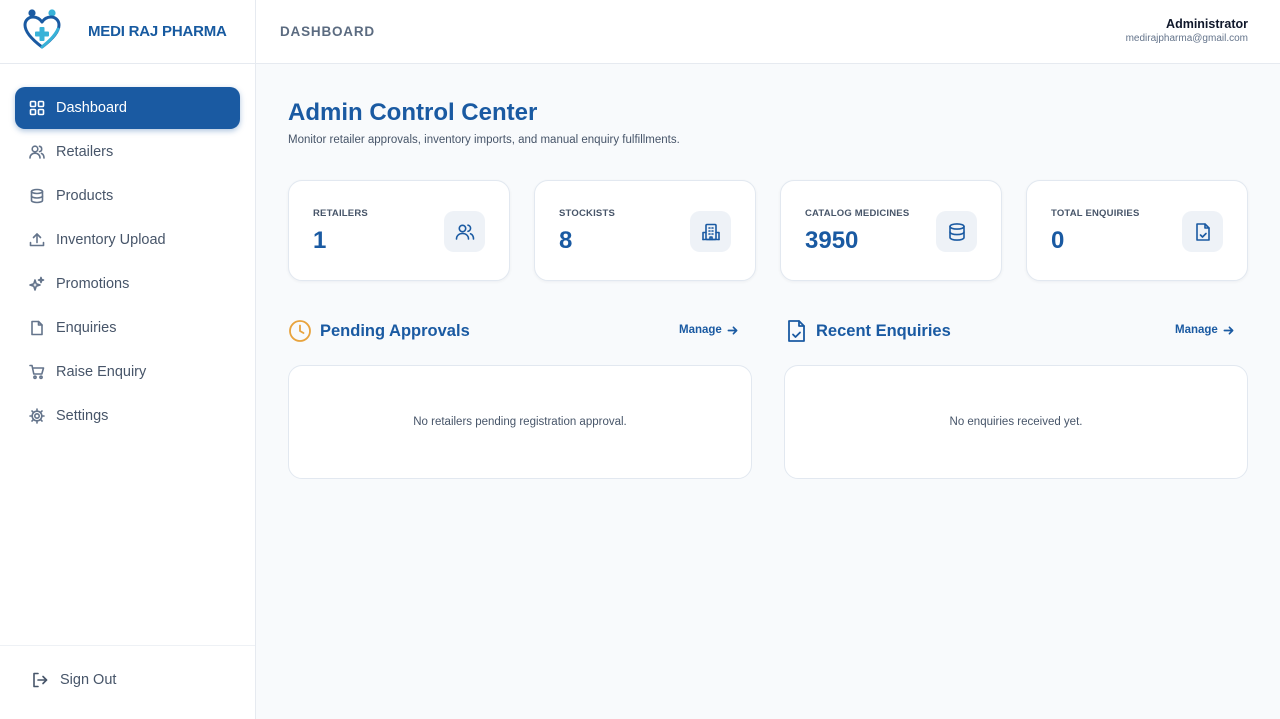 The height and width of the screenshot is (719, 1280). I want to click on sign-out-button: Sign Out, so click(74, 680).